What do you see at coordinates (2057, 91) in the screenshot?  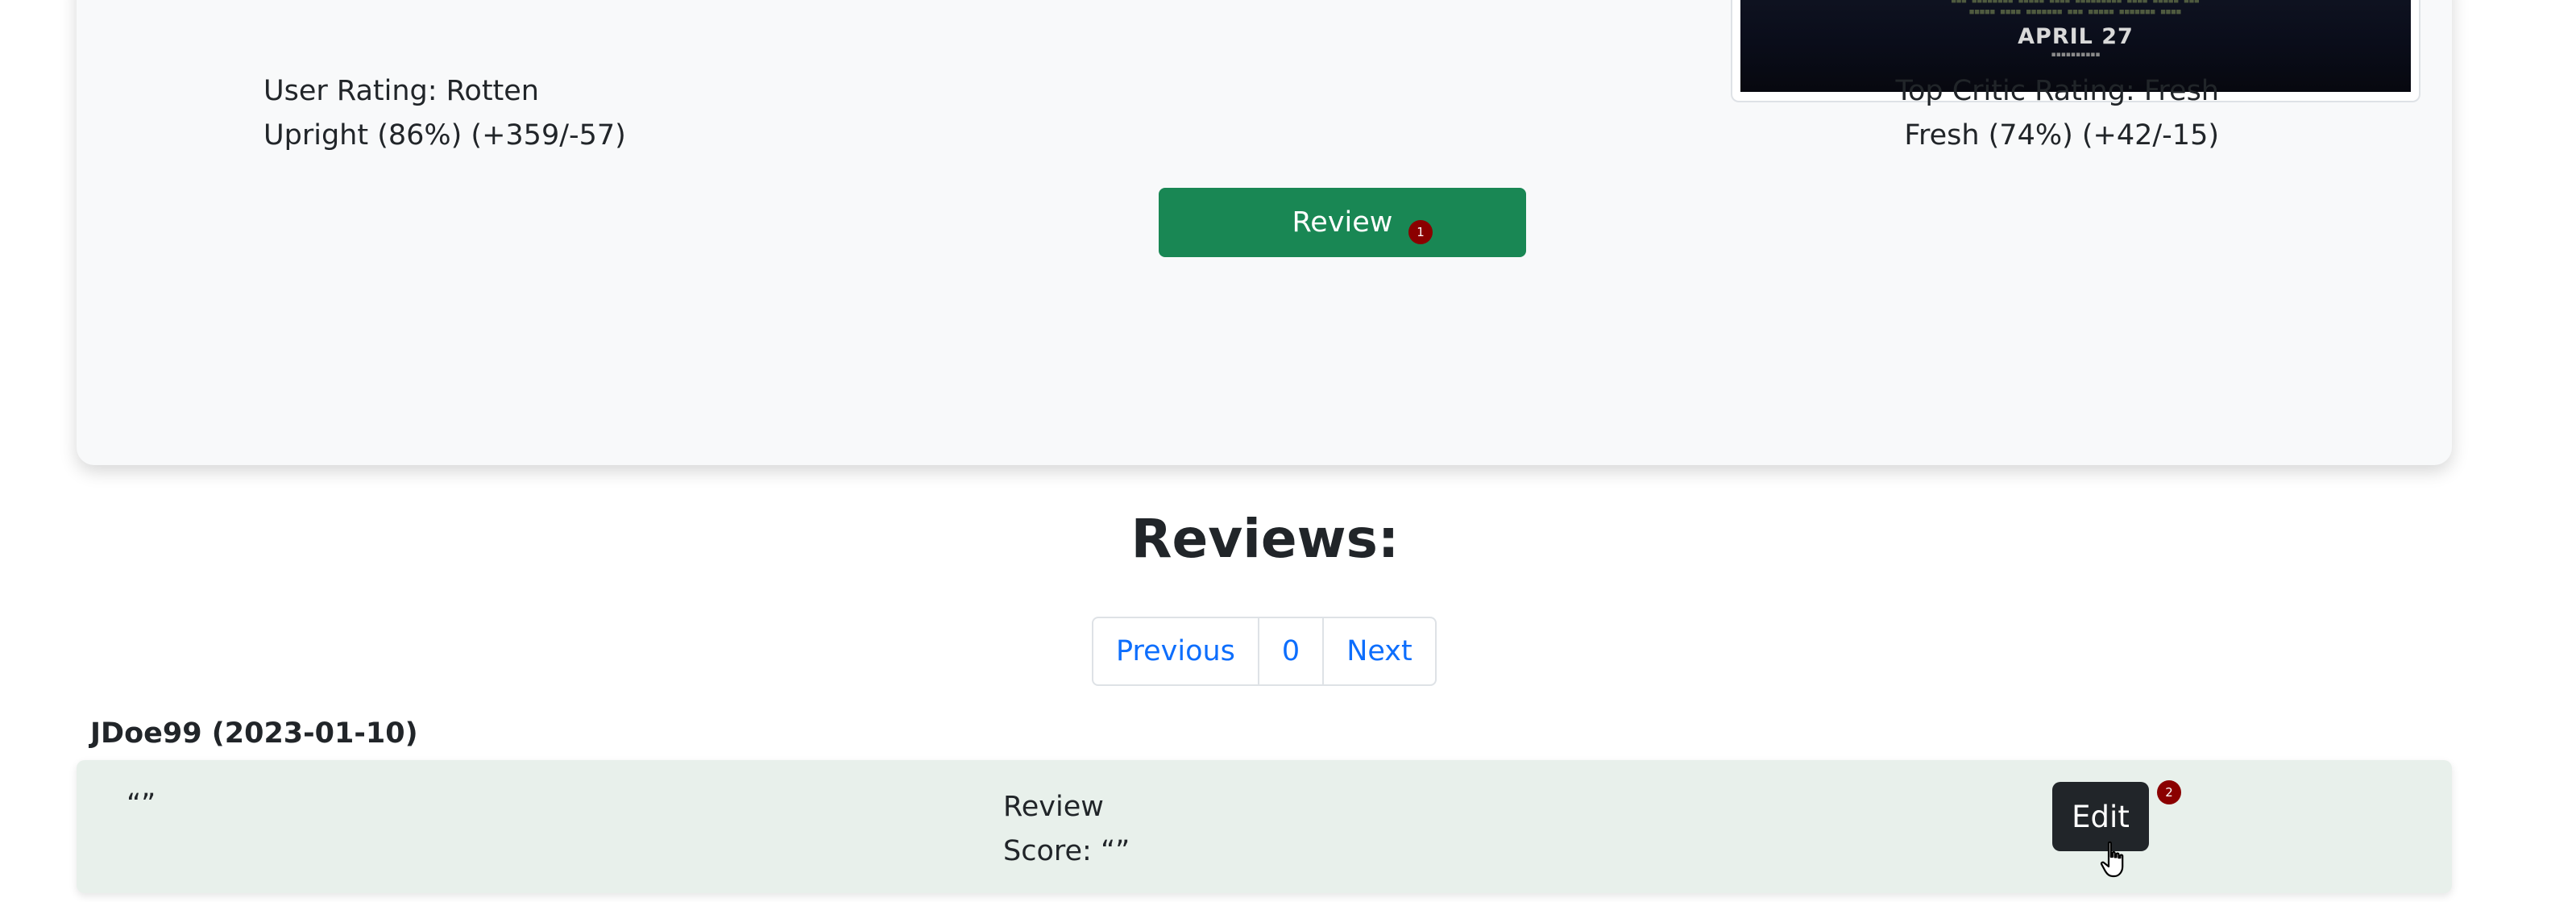 I see `critic-rating-line1: Top Critic Rating: Fresh` at bounding box center [2057, 91].